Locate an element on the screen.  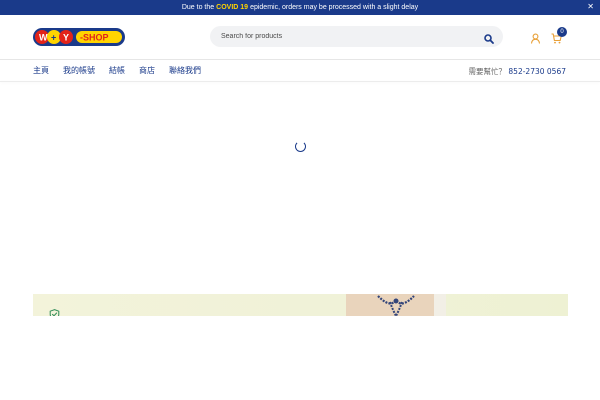
nav-item-shop: 商店 is located at coordinates (147, 70).